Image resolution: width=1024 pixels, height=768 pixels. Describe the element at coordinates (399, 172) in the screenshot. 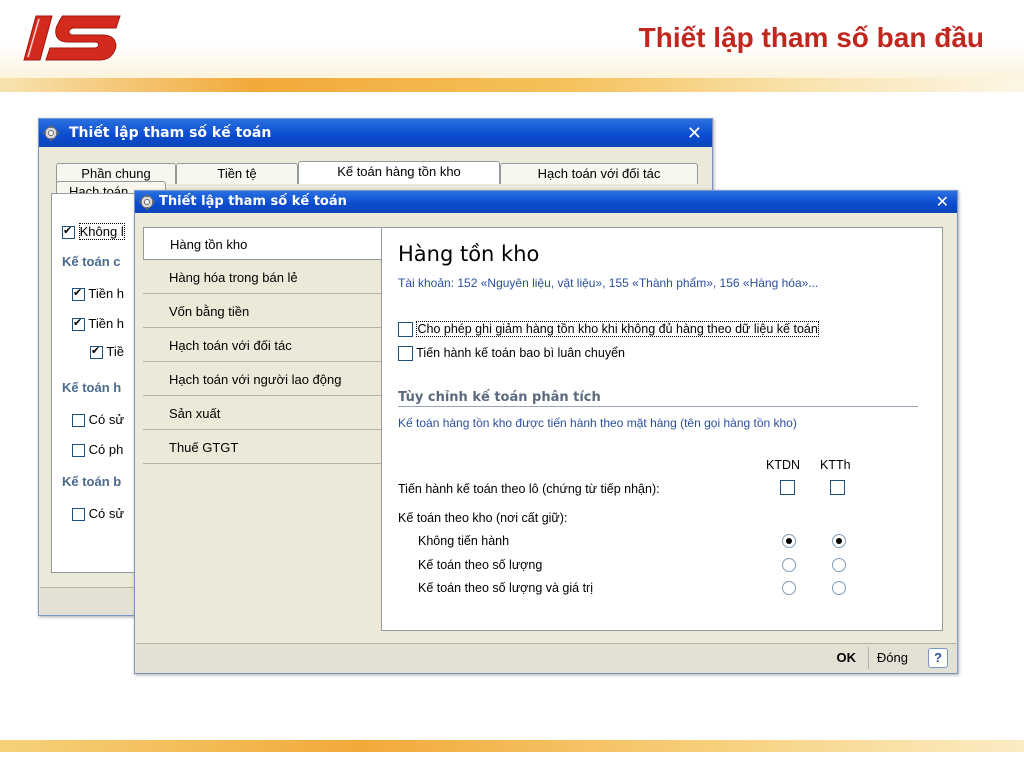

I see `tab-ke-toan-hang-ton-kho: Kế toán hàng tồn kho` at that location.